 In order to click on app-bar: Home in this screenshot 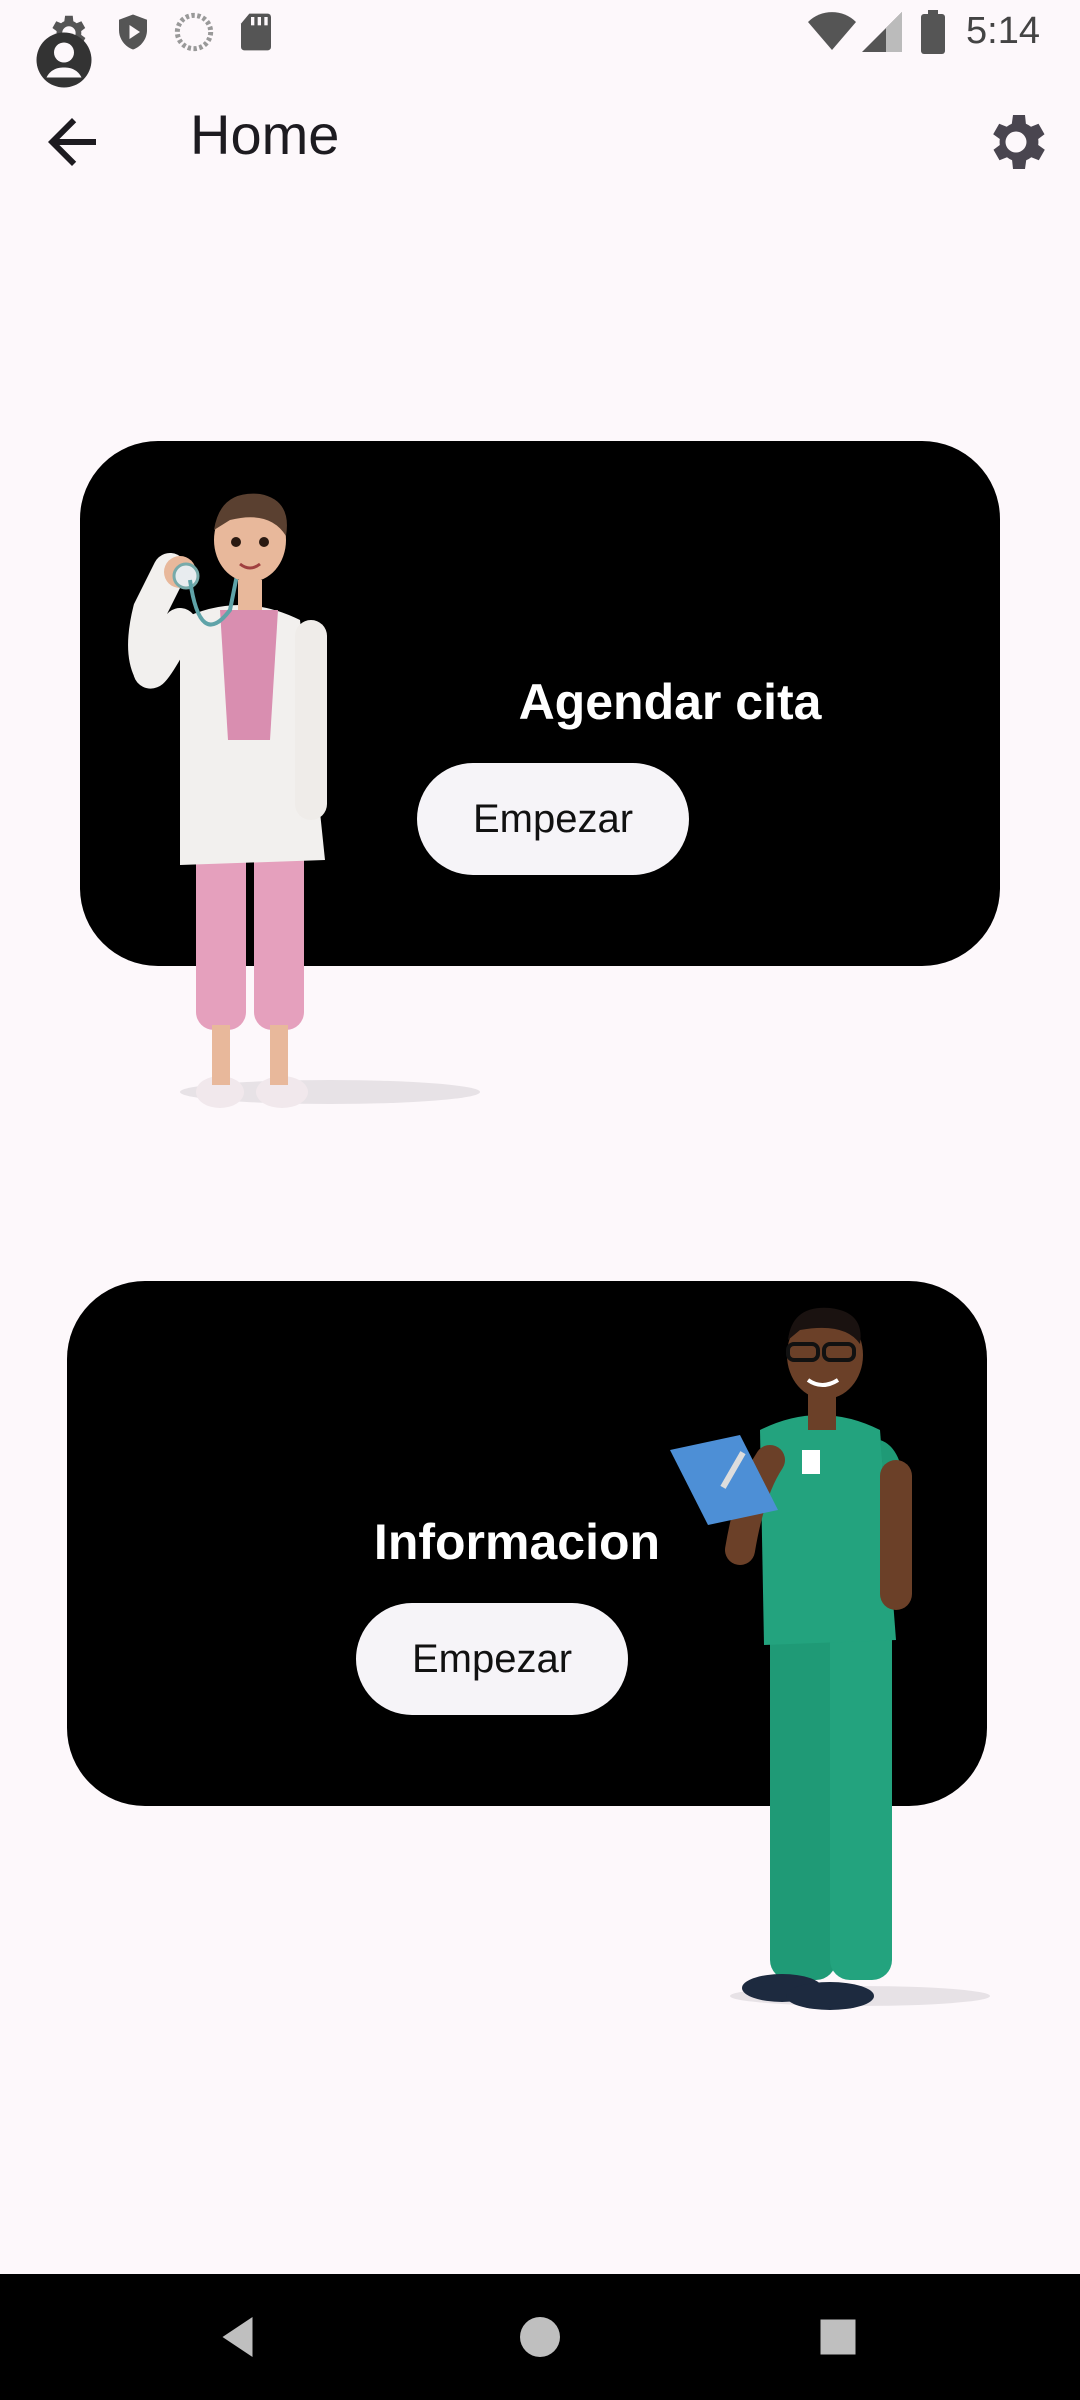, I will do `click(540, 136)`.